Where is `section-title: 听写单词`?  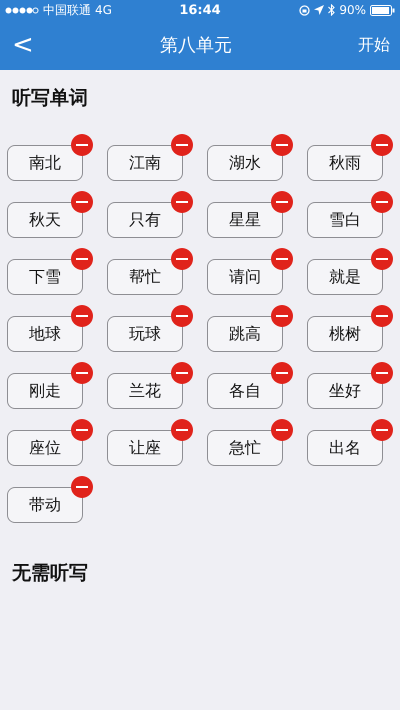
section-title: 听写单词 is located at coordinates (50, 98).